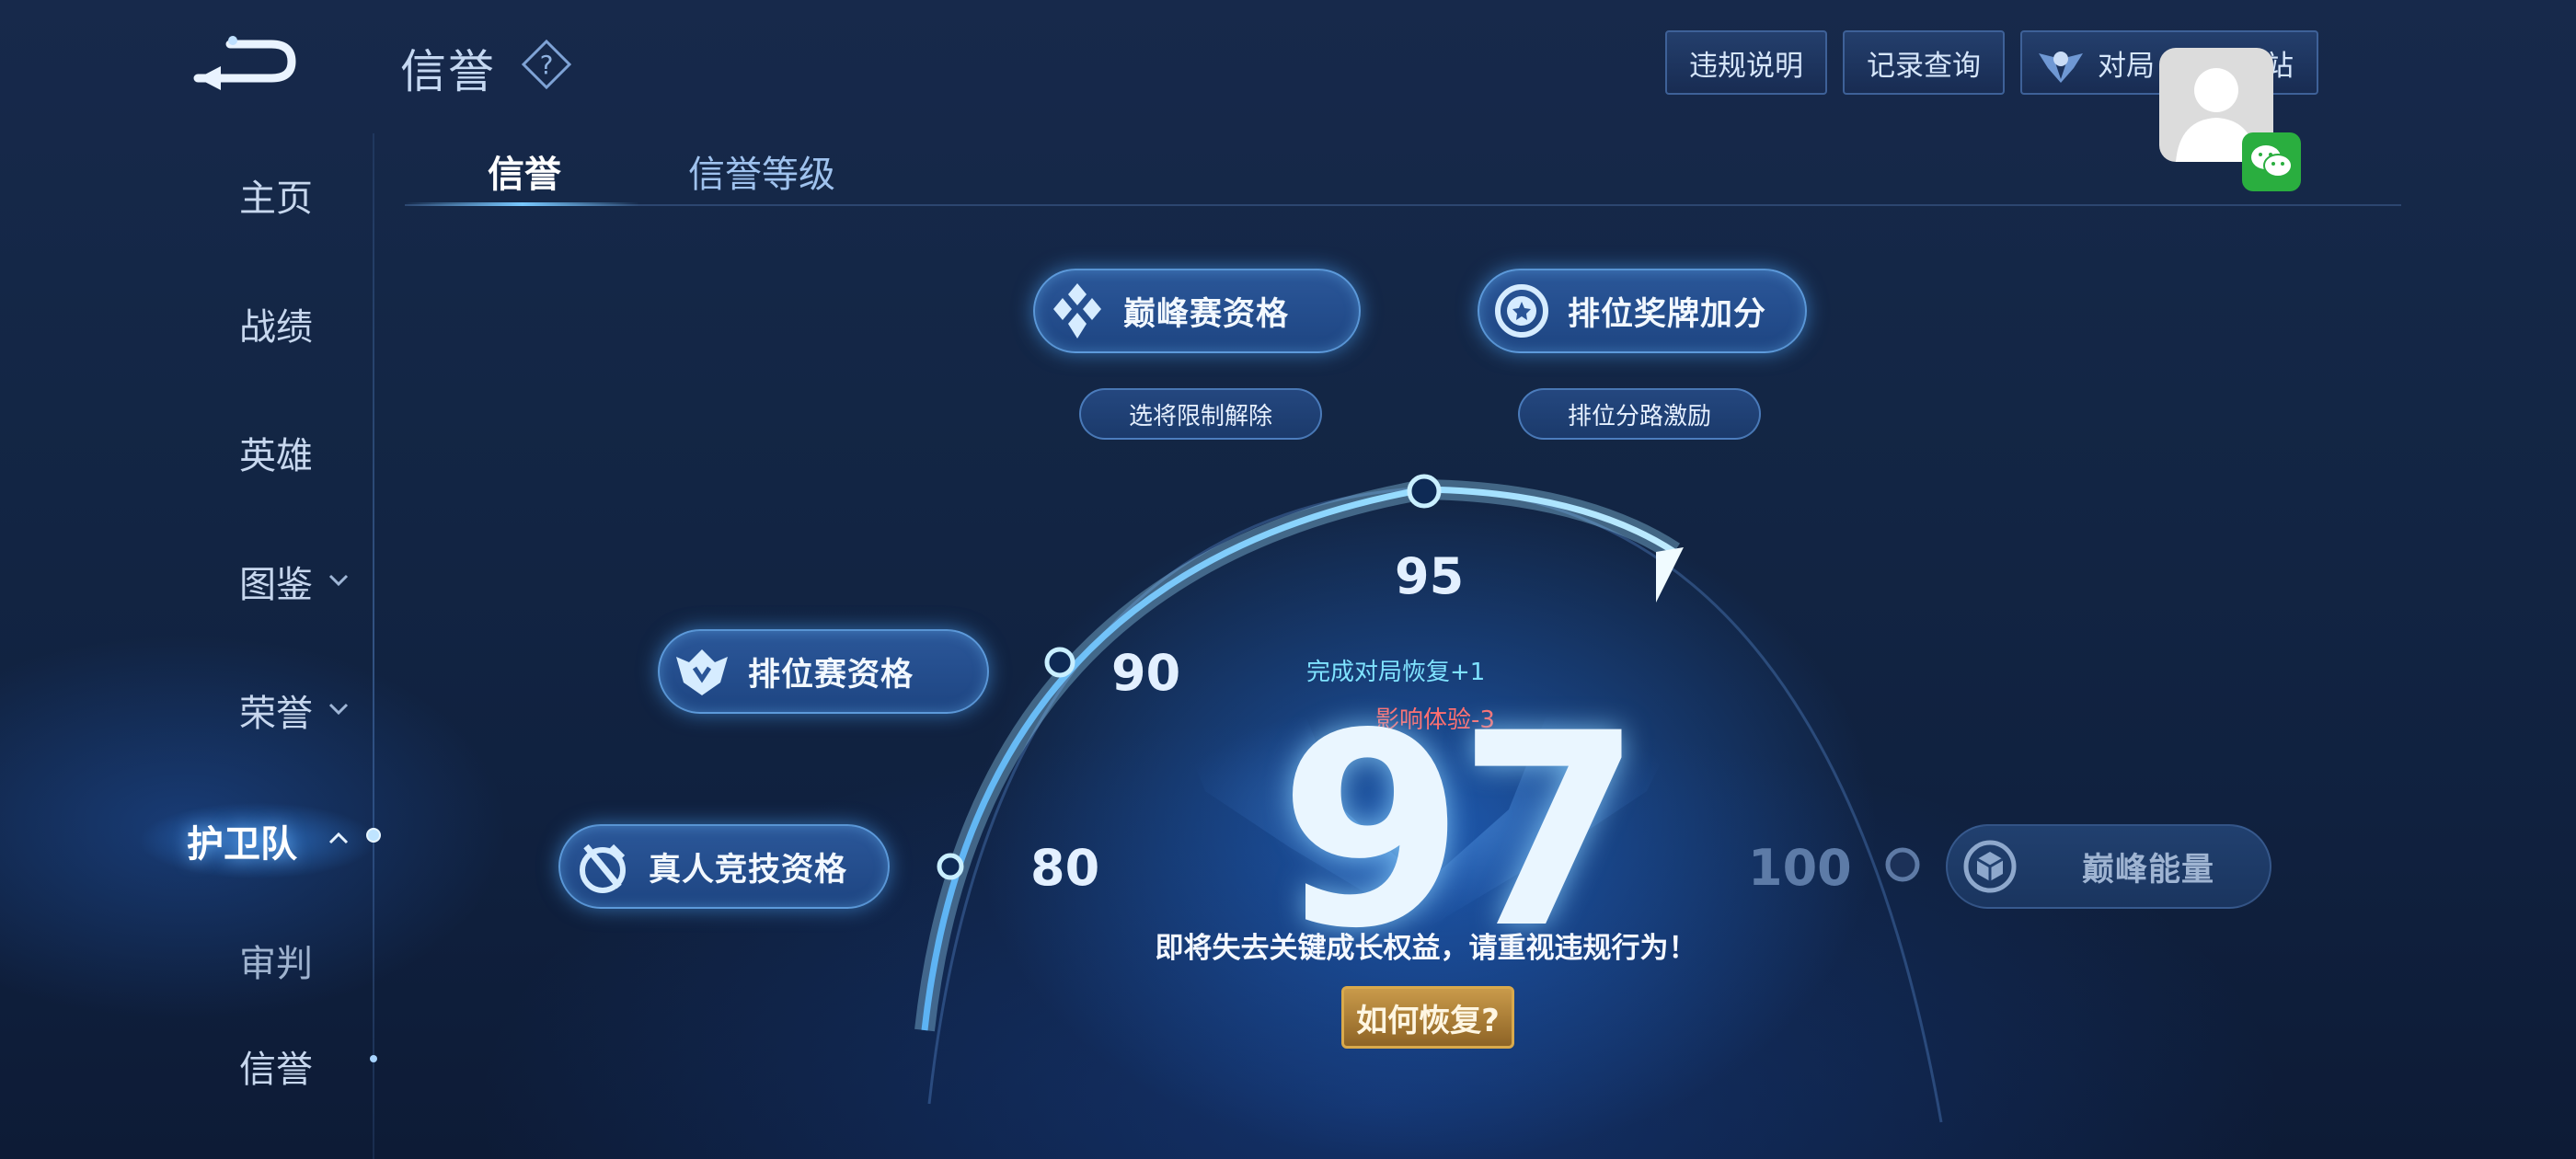 The width and height of the screenshot is (2576, 1159). I want to click on violation-info-label: 违规说明, so click(1746, 66).